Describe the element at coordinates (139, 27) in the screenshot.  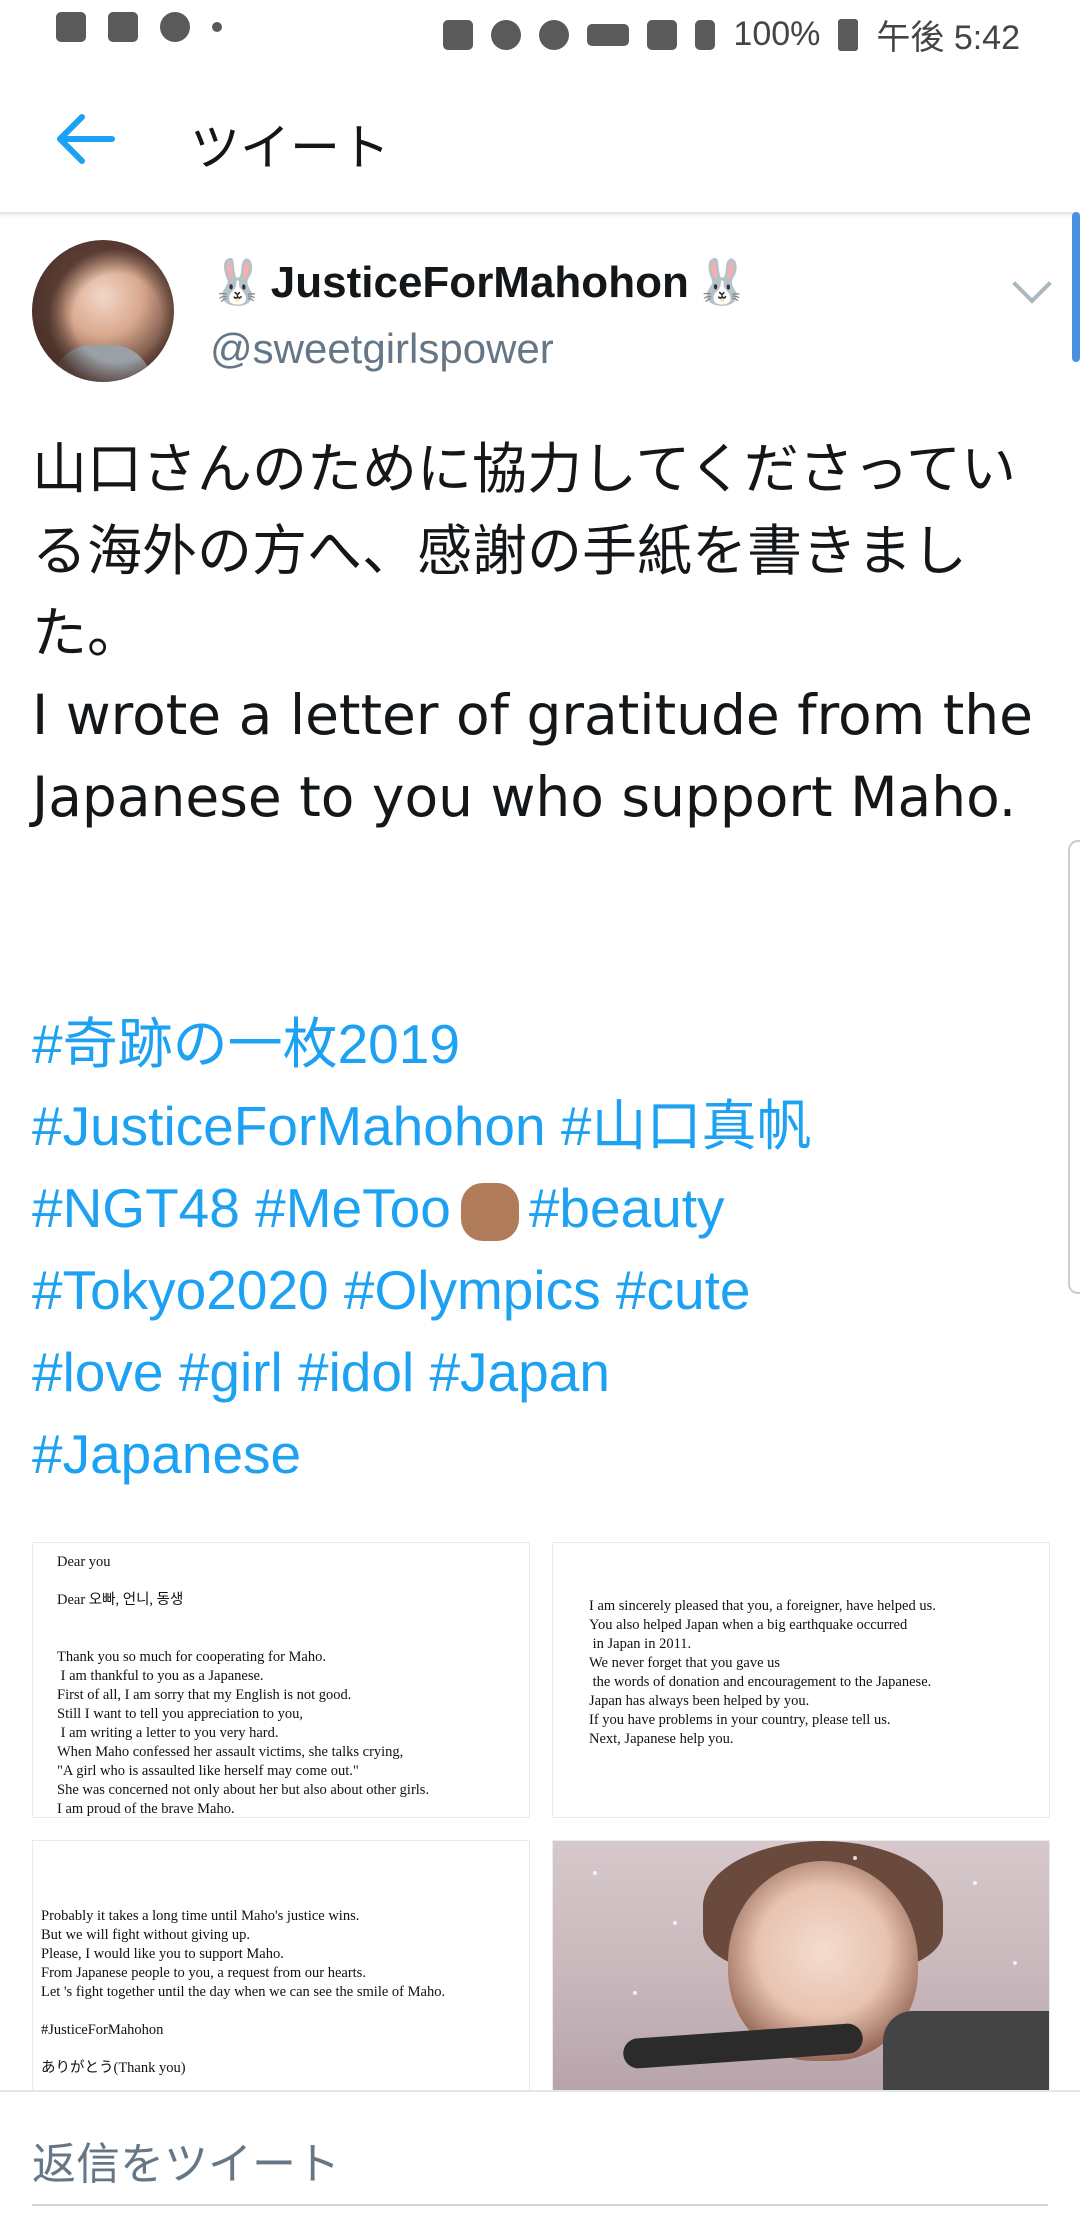
I see `status-left-icons` at that location.